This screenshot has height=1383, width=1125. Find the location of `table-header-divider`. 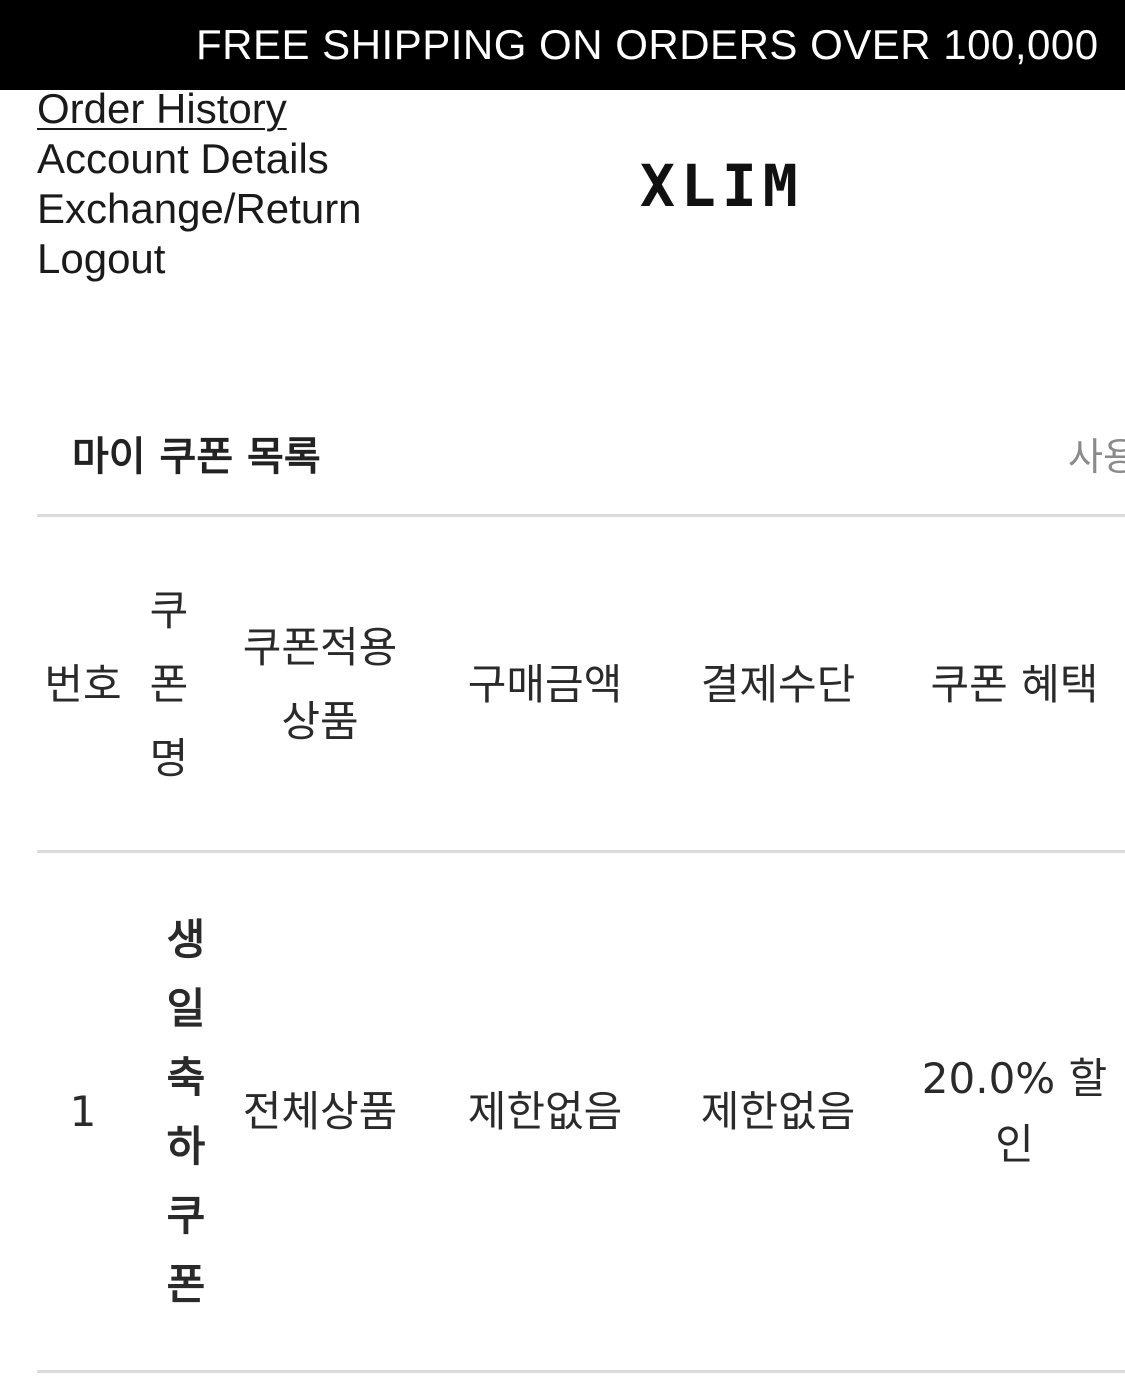

table-header-divider is located at coordinates (581, 851).